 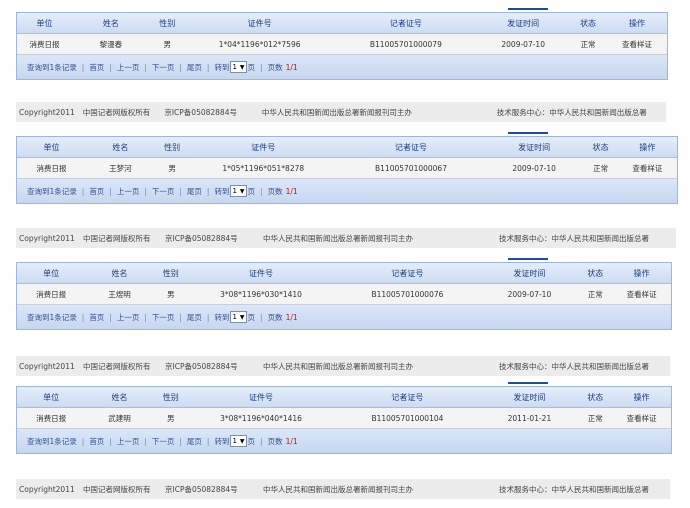 What do you see at coordinates (261, 294) in the screenshot?
I see `cell-id-number: 3*08*1196*030*1410` at bounding box center [261, 294].